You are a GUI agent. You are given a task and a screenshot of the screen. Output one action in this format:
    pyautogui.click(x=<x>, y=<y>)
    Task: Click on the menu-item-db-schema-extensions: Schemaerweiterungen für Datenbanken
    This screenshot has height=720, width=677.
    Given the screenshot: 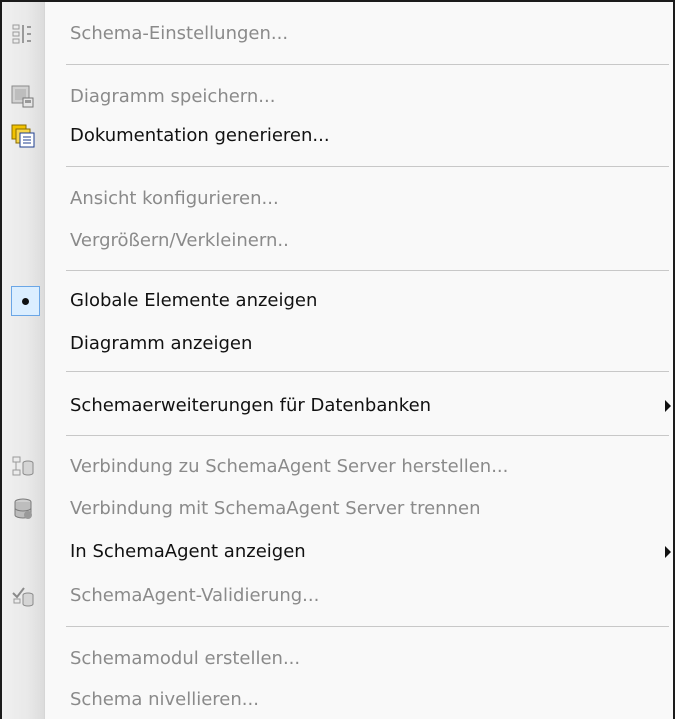 What is the action you would take?
    pyautogui.click(x=337, y=406)
    